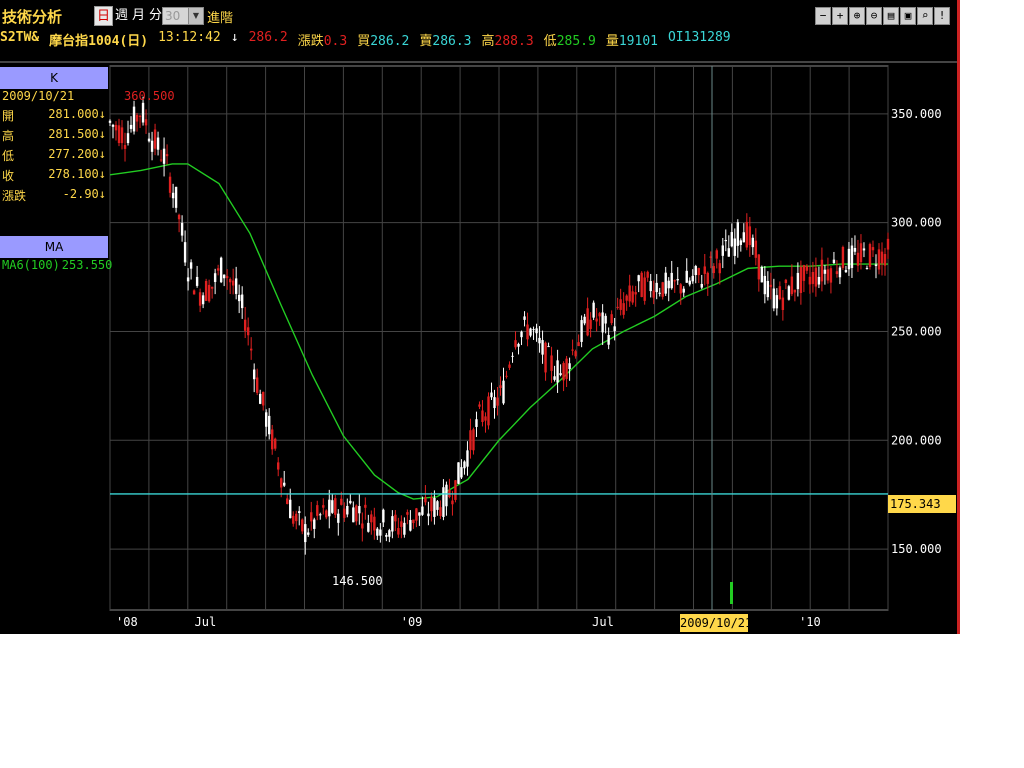  I want to click on app-title: 技術分析, so click(32, 17).